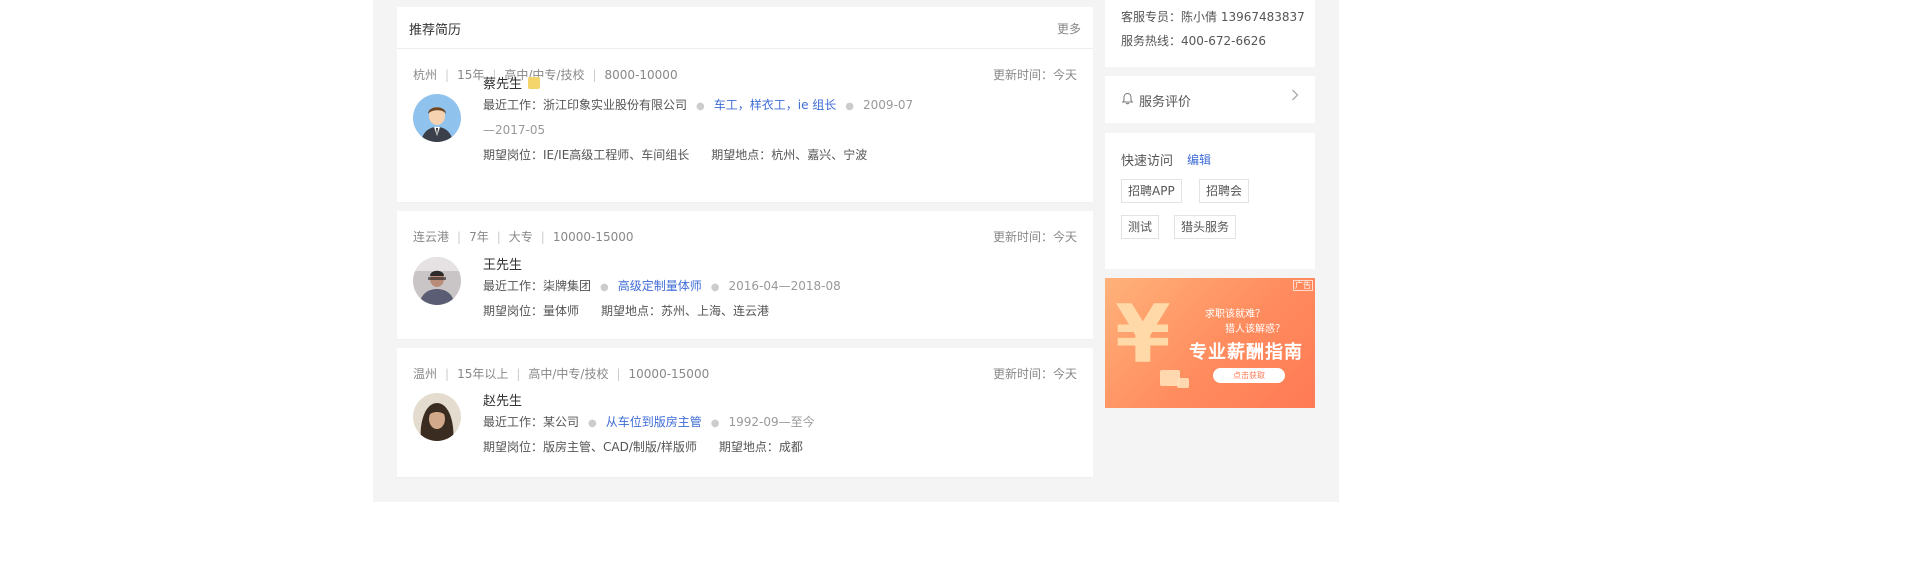 The width and height of the screenshot is (1920, 573). I want to click on recent-position: 高级定制量体师, so click(659, 286).